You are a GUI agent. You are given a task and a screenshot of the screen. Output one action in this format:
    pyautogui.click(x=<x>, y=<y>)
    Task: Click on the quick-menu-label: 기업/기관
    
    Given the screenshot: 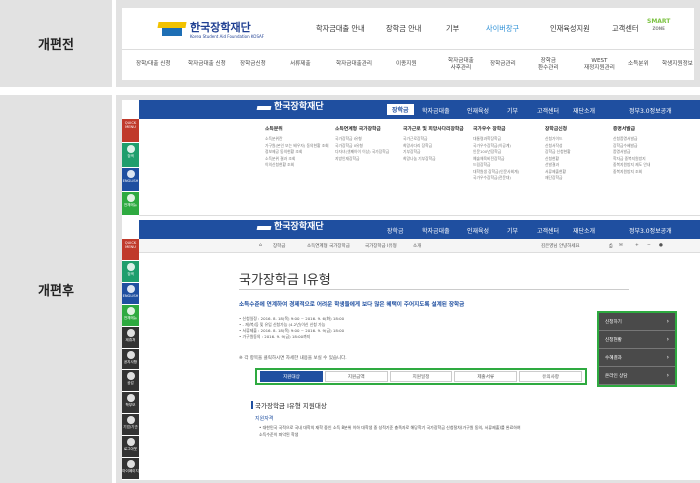 What is the action you would take?
    pyautogui.click(x=130, y=427)
    